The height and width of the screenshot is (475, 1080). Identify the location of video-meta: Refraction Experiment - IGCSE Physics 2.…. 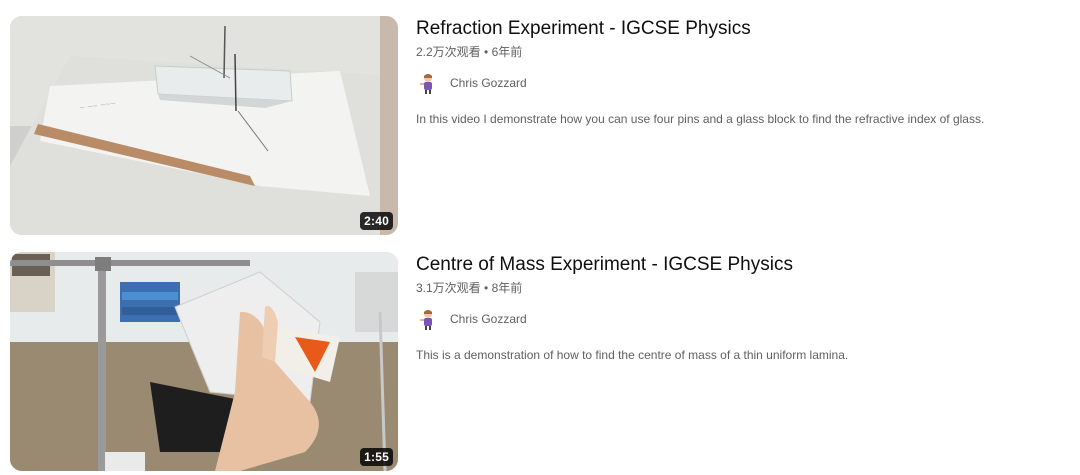
(736, 72).